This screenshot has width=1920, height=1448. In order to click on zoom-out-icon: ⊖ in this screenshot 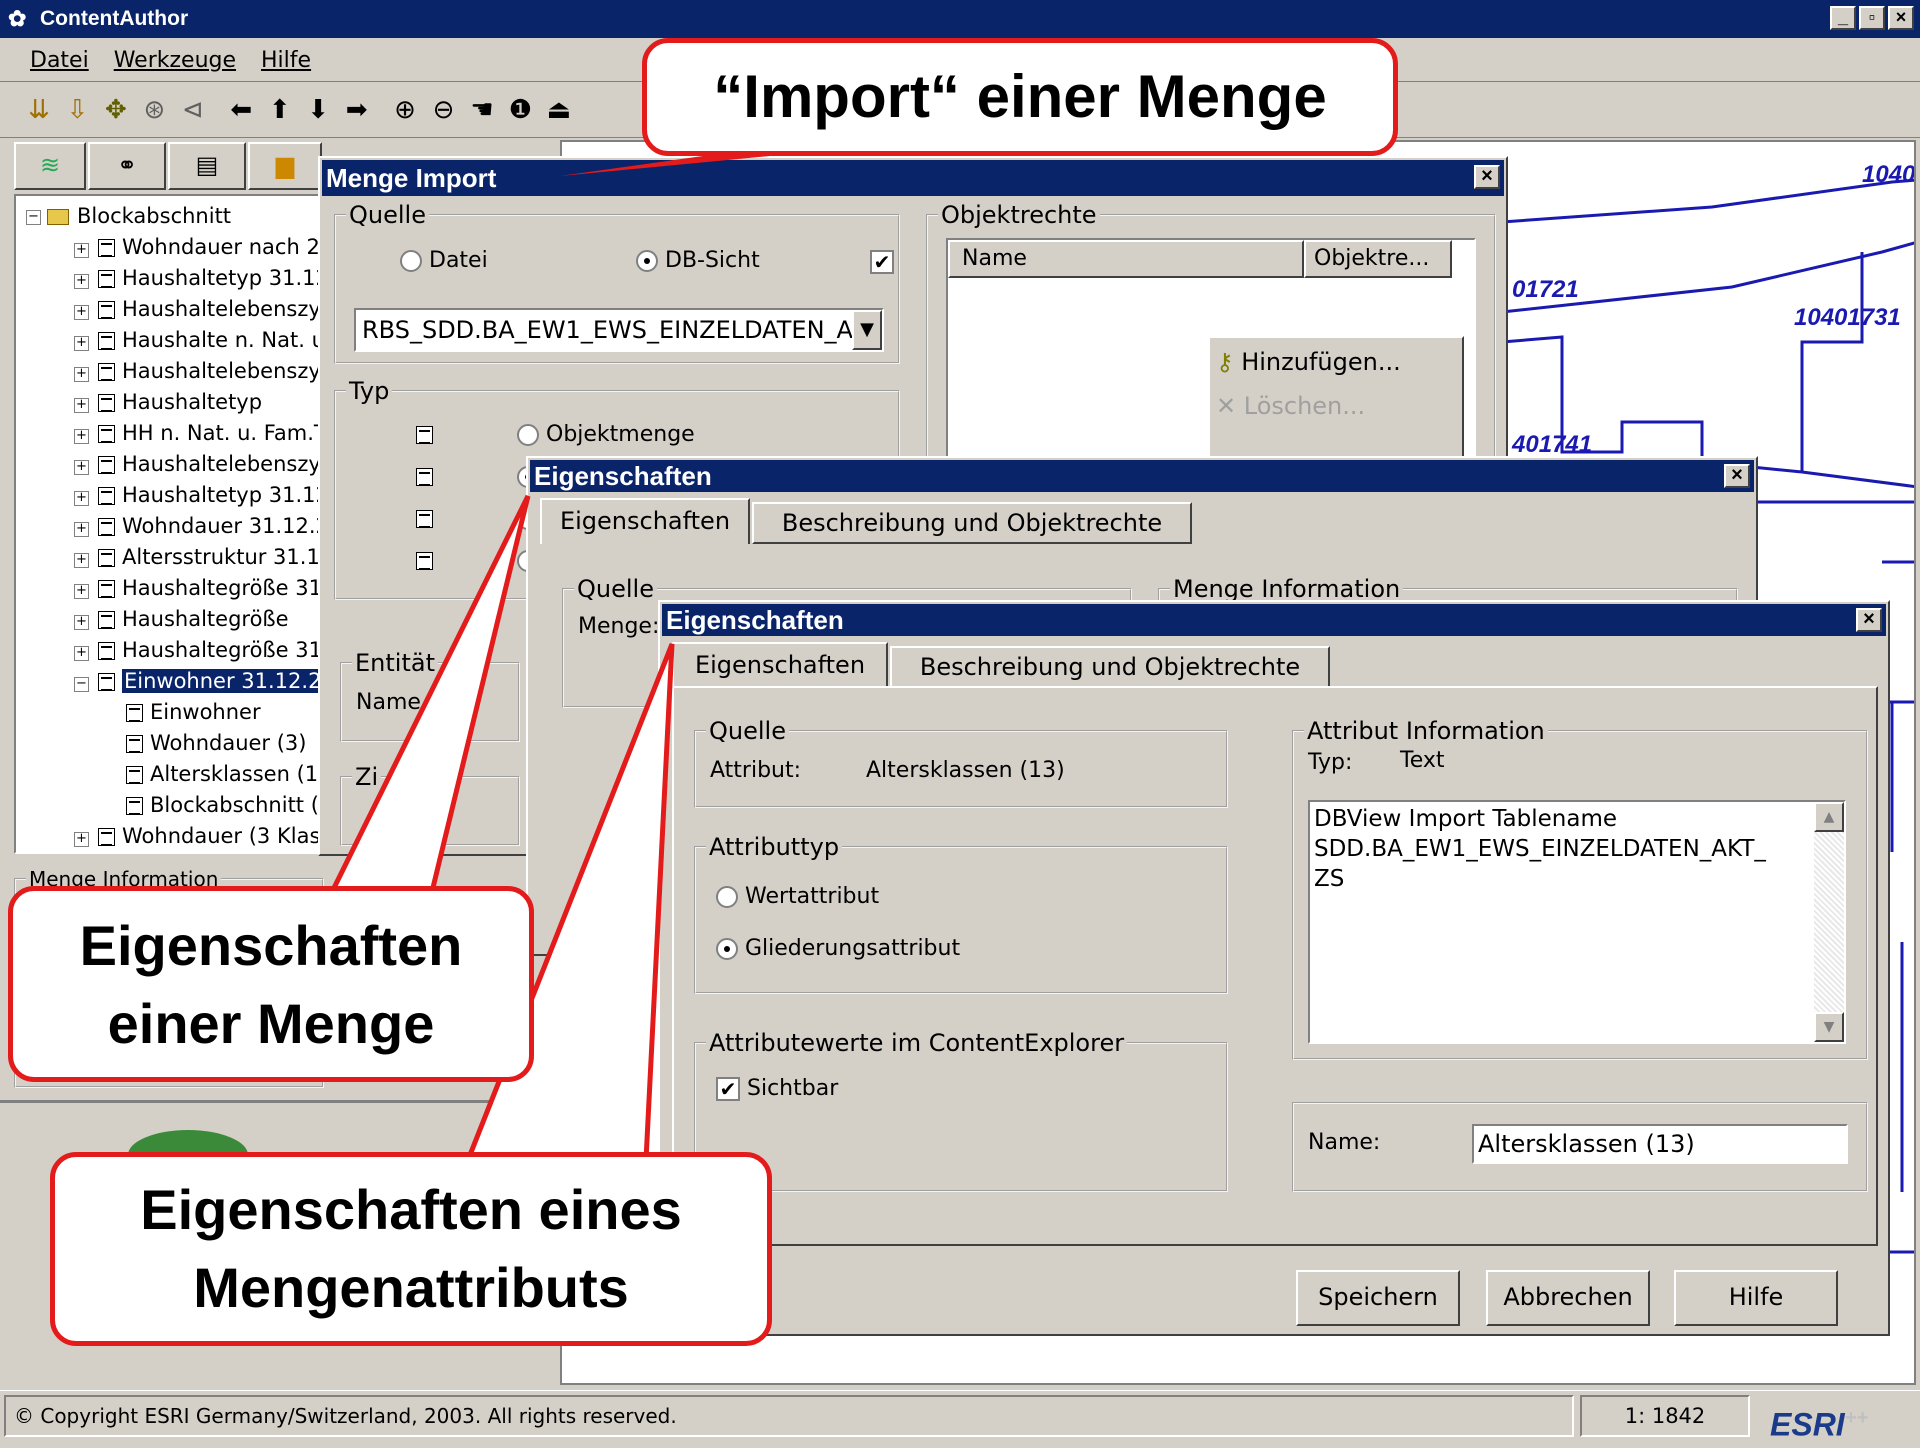, I will do `click(444, 109)`.